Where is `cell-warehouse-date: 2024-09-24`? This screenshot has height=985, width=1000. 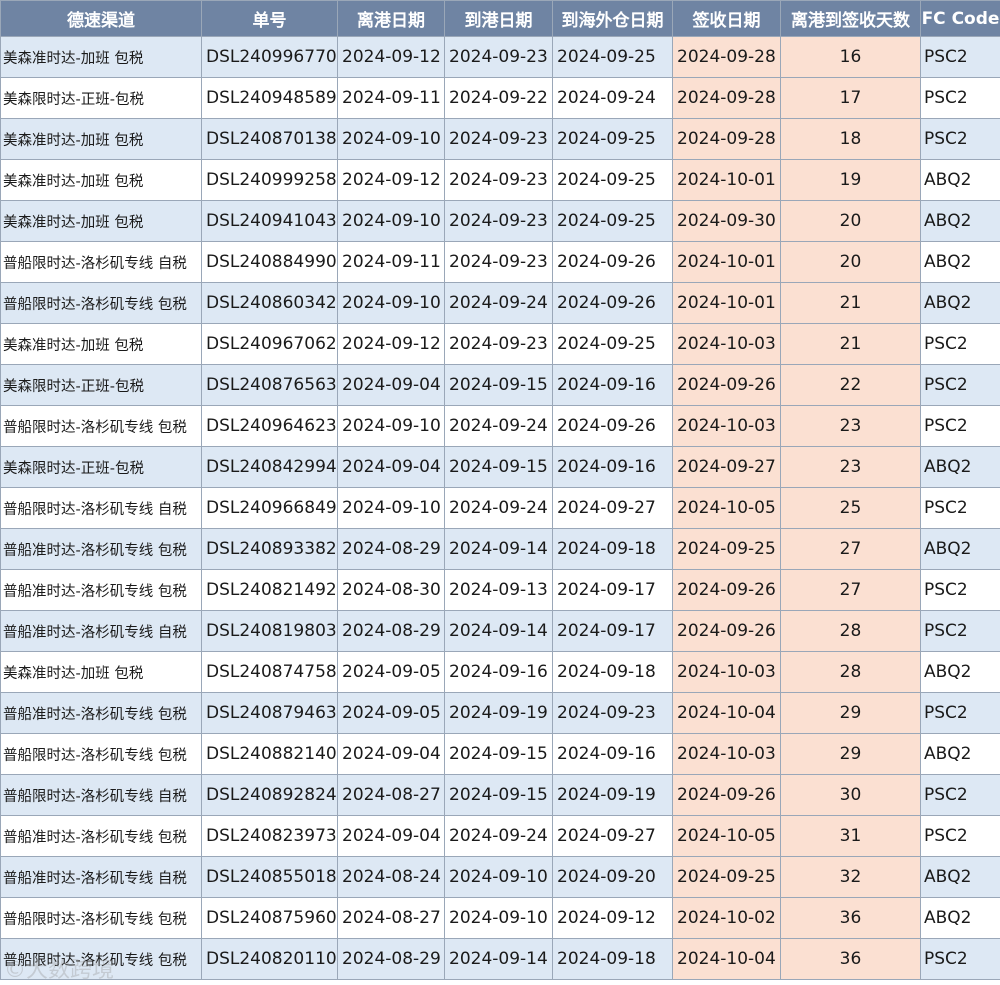 cell-warehouse-date: 2024-09-24 is located at coordinates (612, 98).